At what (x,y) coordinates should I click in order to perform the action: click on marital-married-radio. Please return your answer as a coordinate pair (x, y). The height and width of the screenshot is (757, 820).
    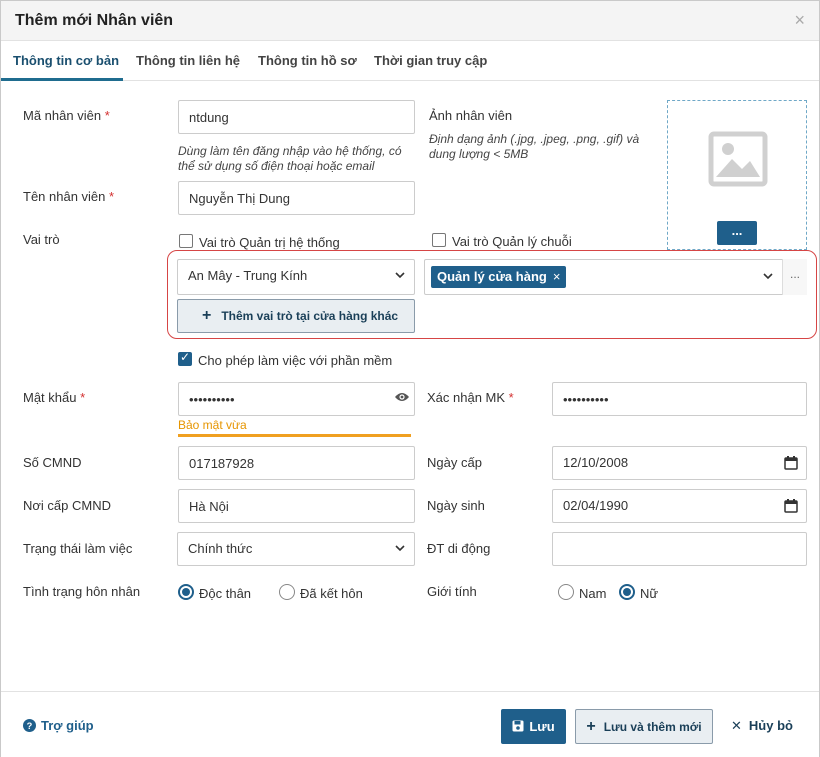
    Looking at the image, I should click on (287, 592).